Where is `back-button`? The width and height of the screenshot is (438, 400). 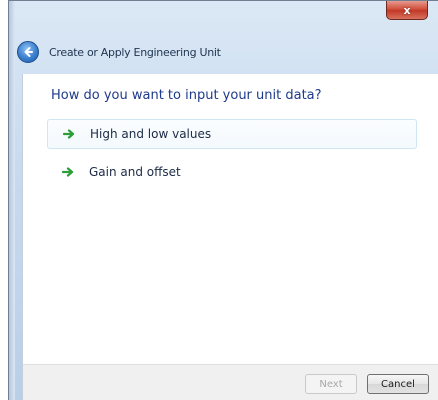
back-button is located at coordinates (28, 52).